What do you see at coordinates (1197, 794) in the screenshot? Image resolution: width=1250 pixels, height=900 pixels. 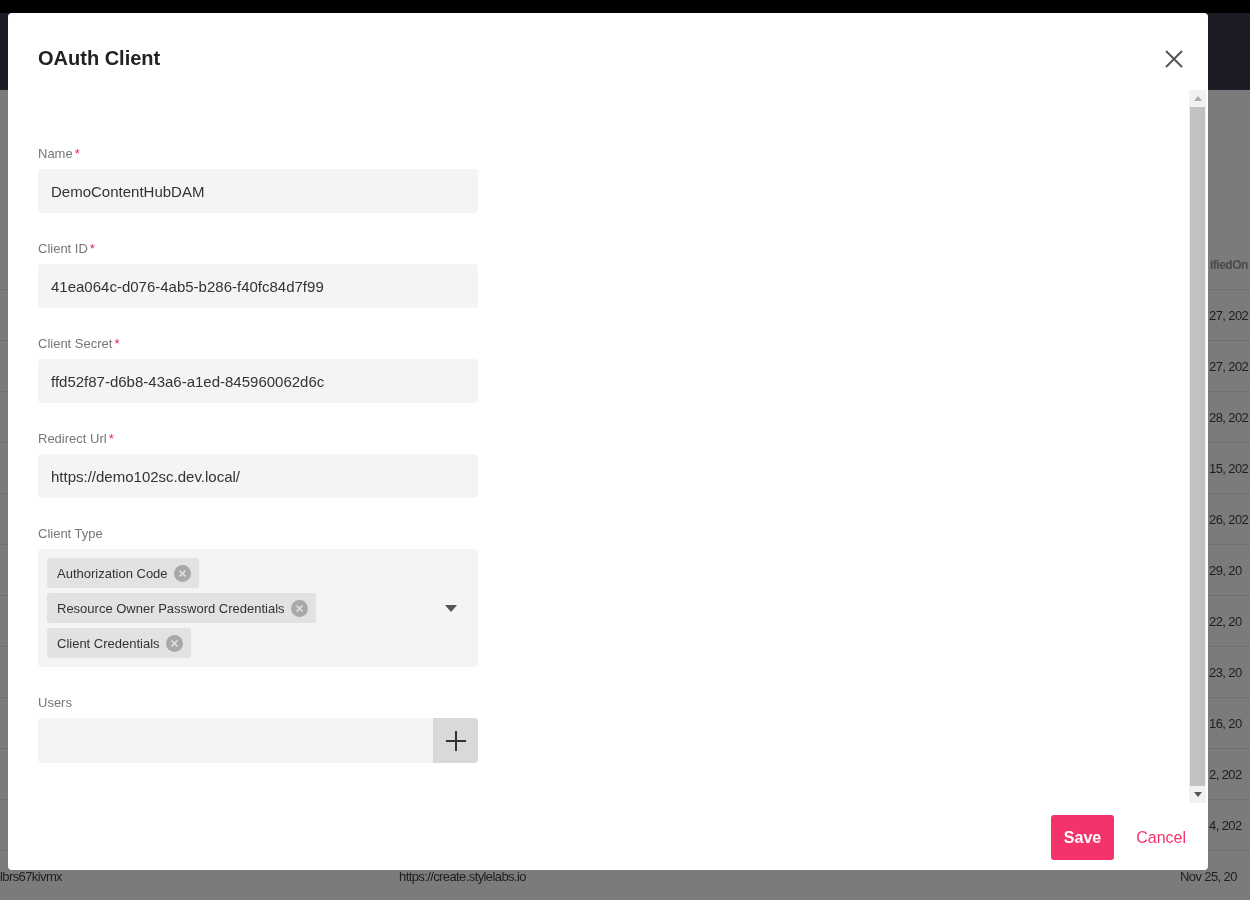 I see `scroll-down-icon` at bounding box center [1197, 794].